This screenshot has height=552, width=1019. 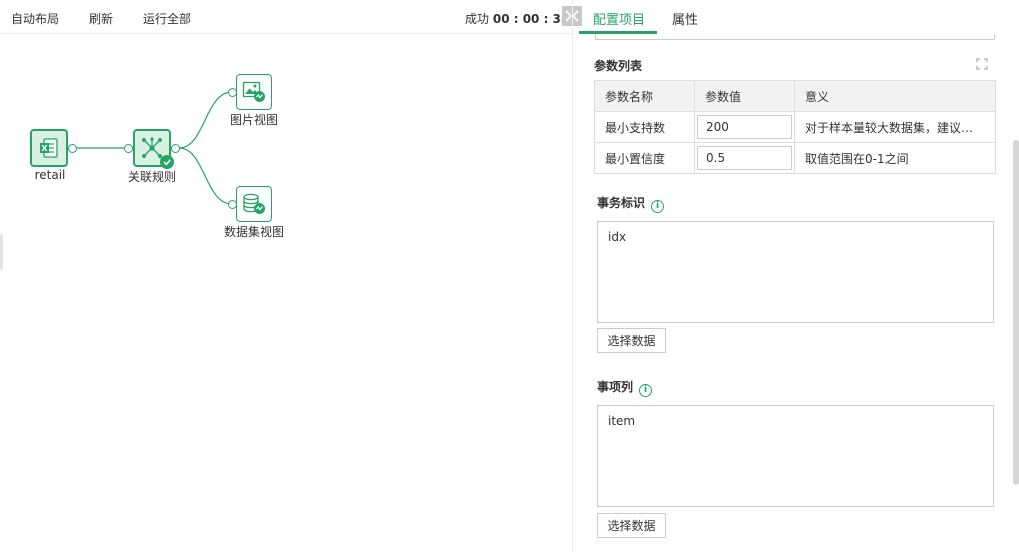 I want to click on database-chart-icon, so click(x=254, y=203).